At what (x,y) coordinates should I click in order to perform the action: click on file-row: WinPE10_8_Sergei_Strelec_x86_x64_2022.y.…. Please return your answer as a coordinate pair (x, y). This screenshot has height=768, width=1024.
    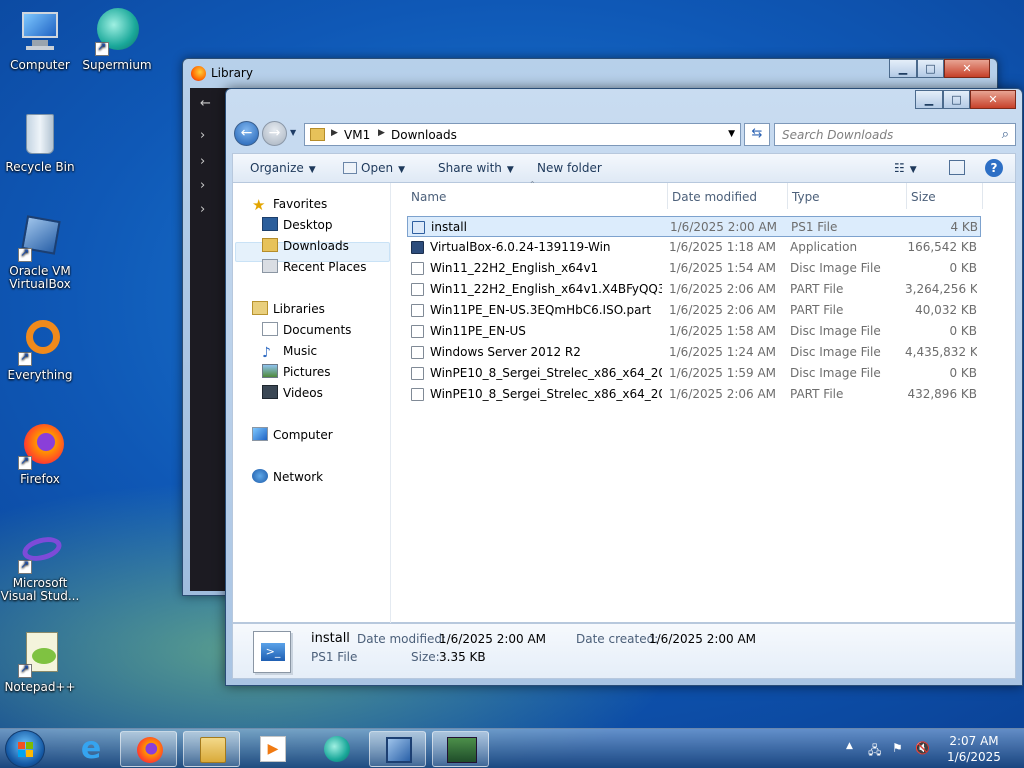
    Looking at the image, I should click on (694, 394).